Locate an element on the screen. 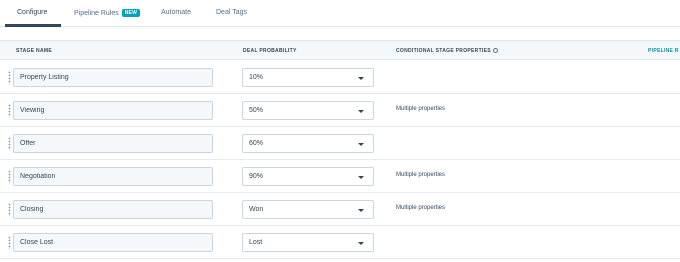 The height and width of the screenshot is (262, 680). column-header-pipeline-rules: PIPELINE R is located at coordinates (663, 51).